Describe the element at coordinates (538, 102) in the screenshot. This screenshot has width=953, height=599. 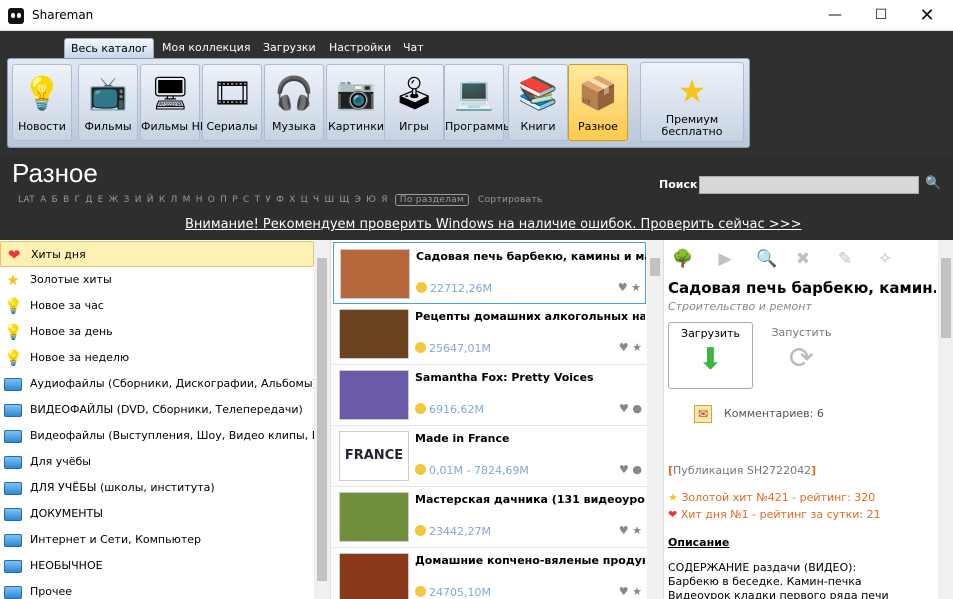
I see `category-books: 📚 Книги` at that location.